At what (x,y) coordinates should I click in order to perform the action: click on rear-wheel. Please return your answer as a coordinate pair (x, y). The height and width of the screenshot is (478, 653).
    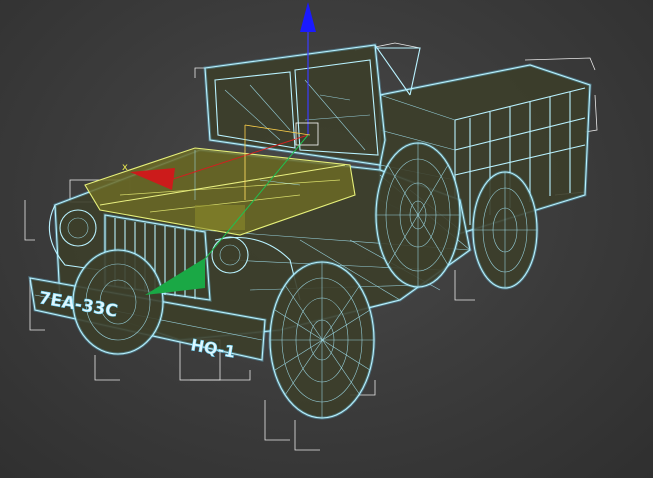
    Looking at the image, I should click on (505, 230).